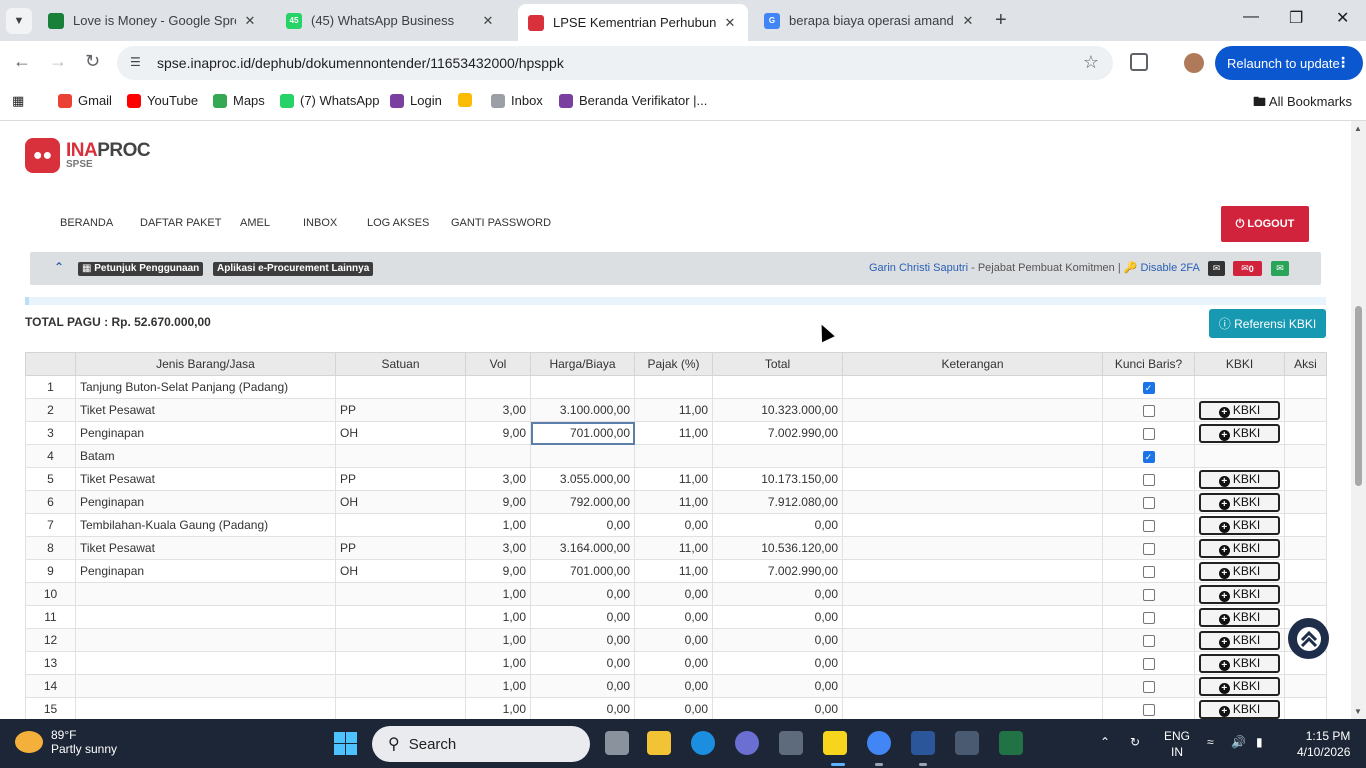 The image size is (1366, 768). I want to click on cell-jenis: Tembilahan-Kuala Gaung (Padang), so click(205, 525).